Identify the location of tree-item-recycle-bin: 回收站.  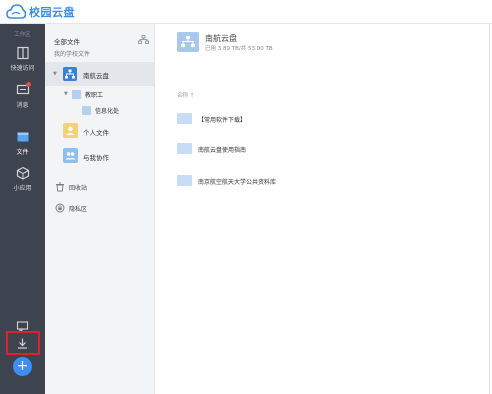
(99, 188).